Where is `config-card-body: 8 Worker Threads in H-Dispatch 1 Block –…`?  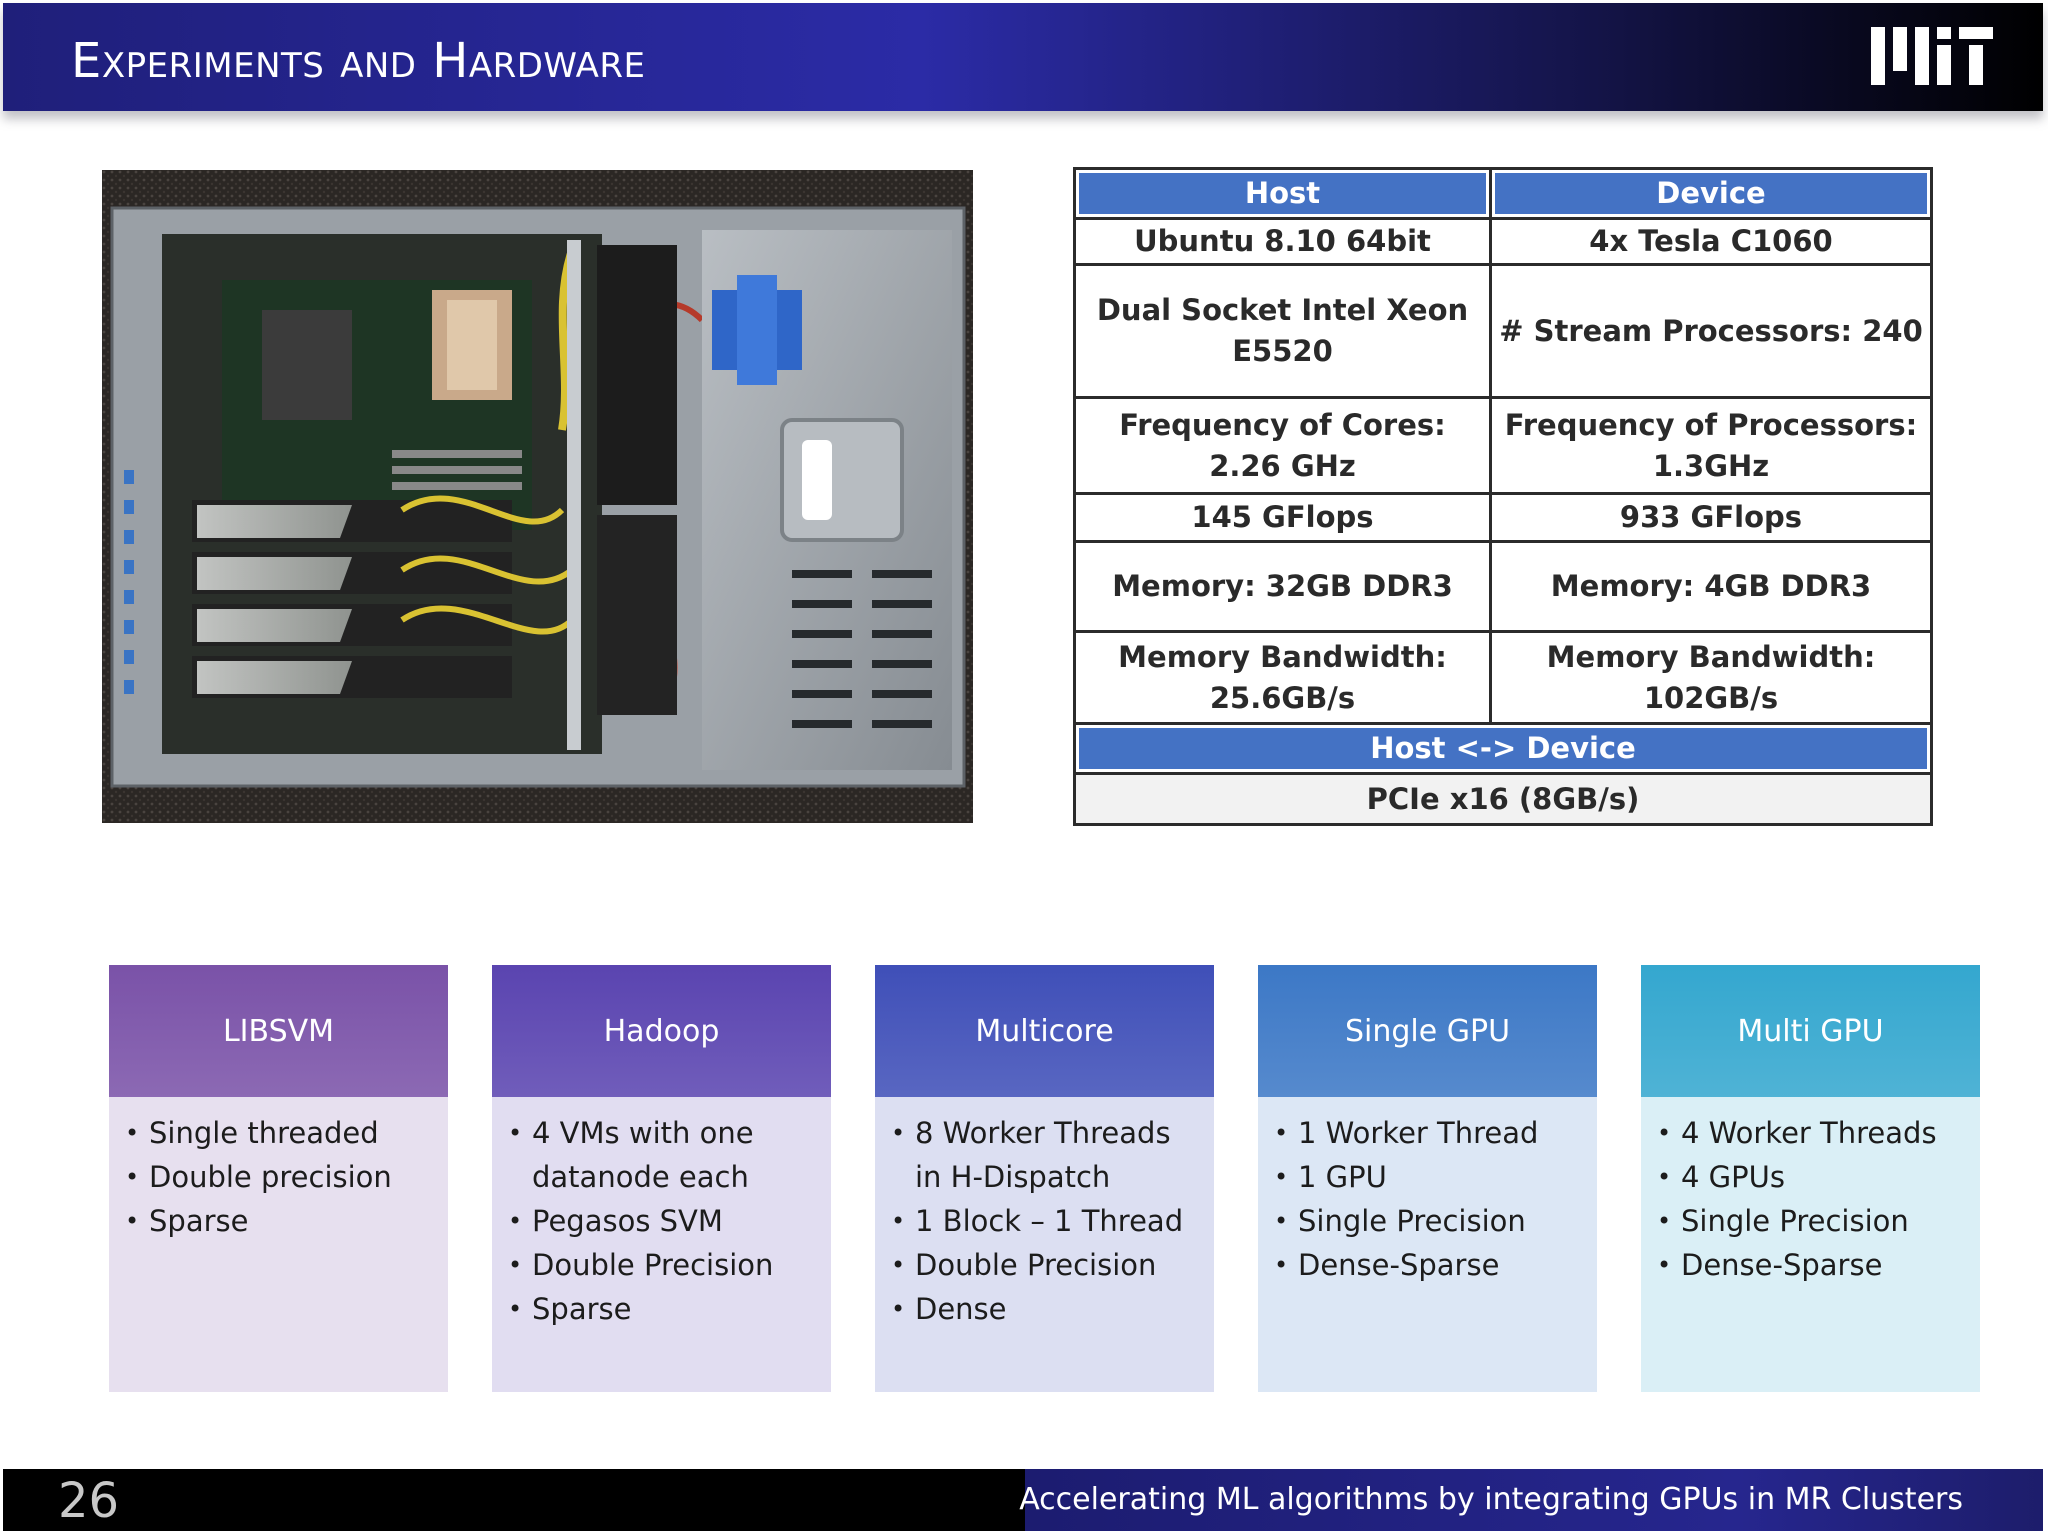
config-card-body: 8 Worker Threads in H-Dispatch 1 Block –… is located at coordinates (1044, 1244).